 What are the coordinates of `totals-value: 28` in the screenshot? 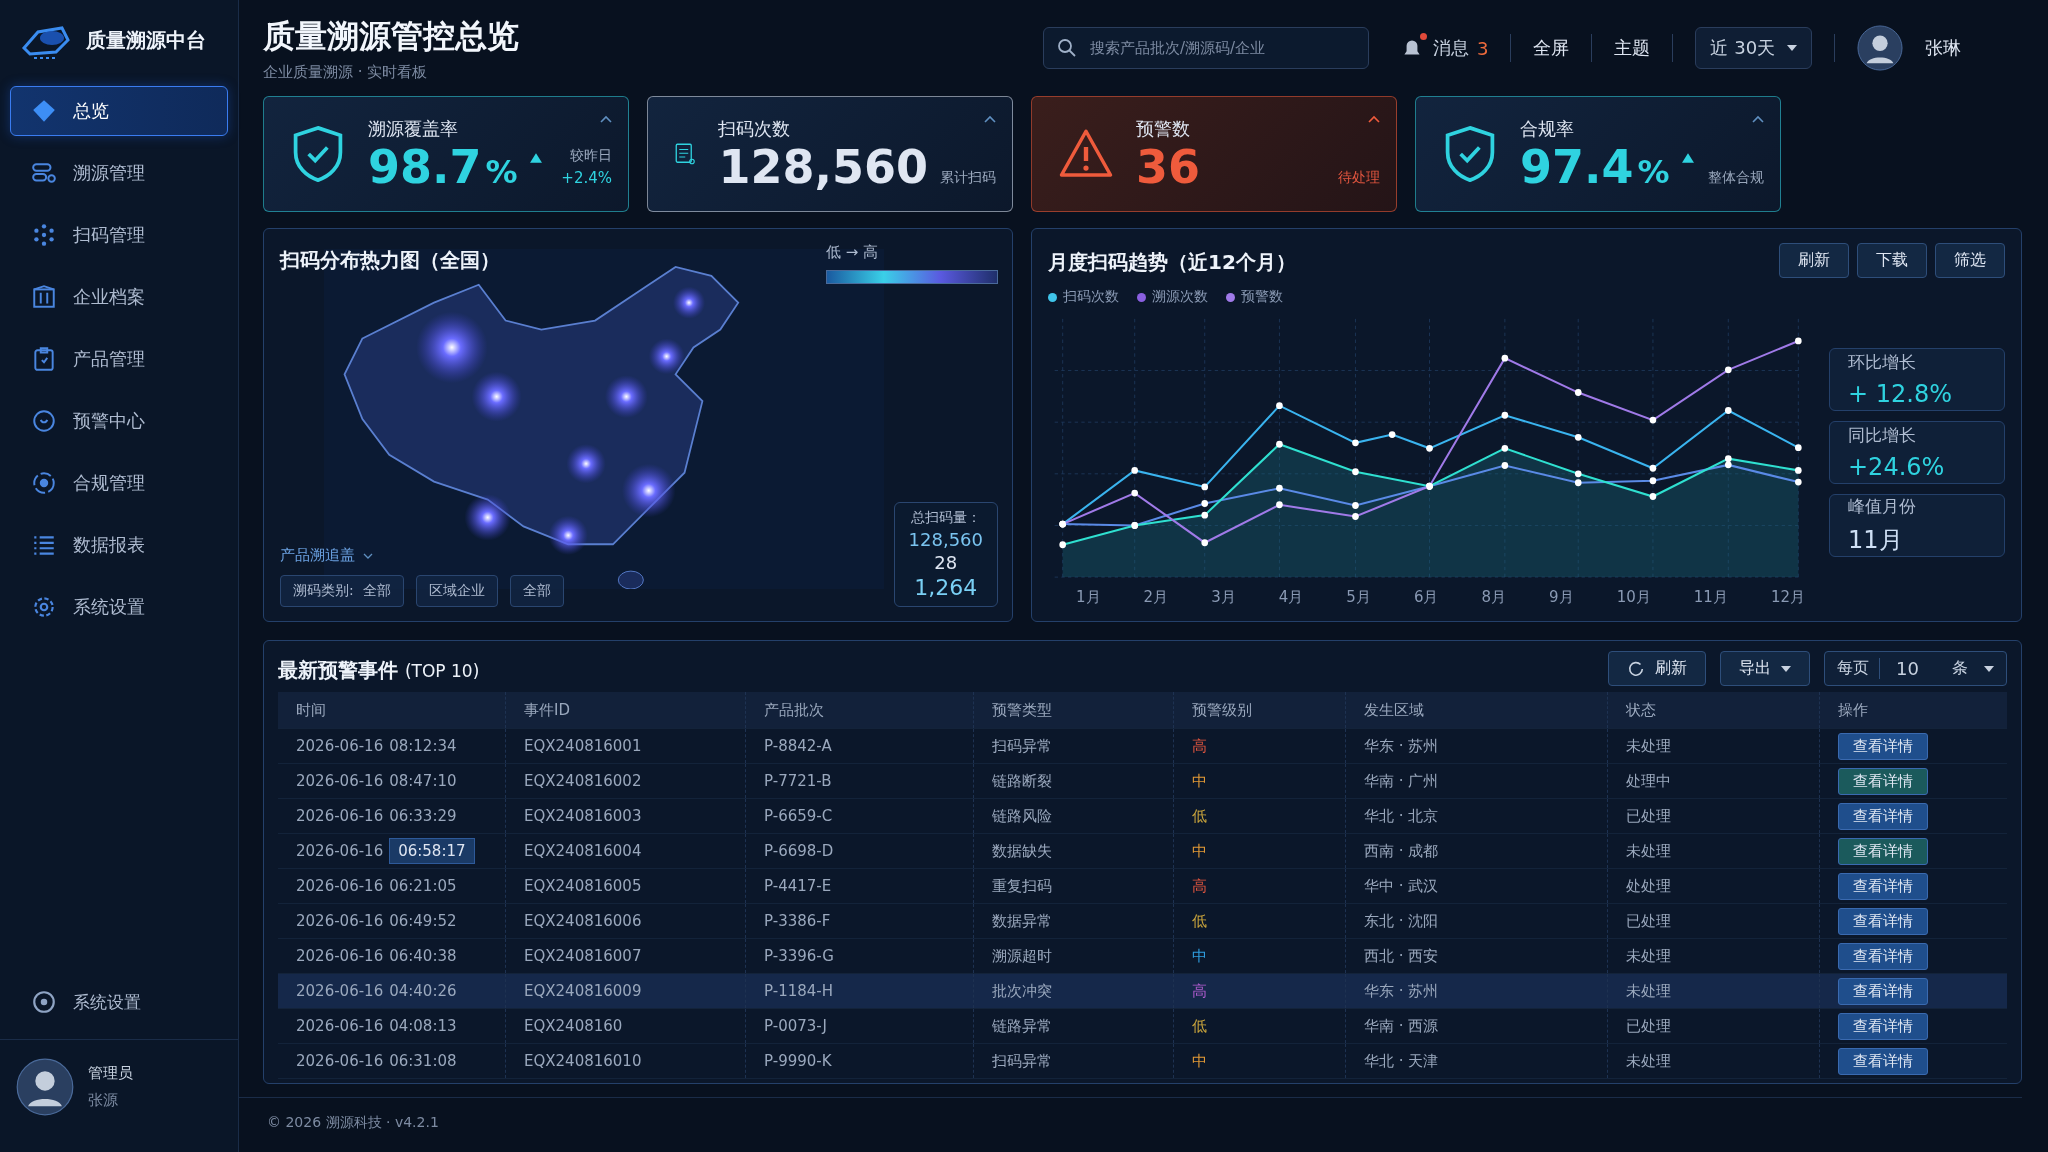 It's located at (946, 562).